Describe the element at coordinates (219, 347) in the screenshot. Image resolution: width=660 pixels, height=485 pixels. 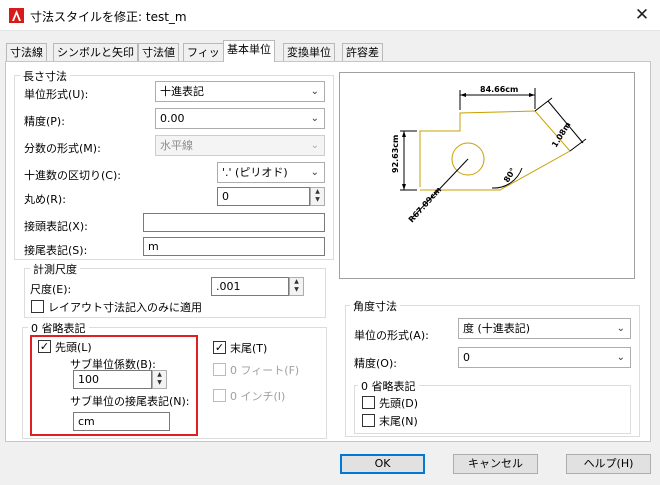
I see `trailing-zero-checkbox: ✓` at that location.